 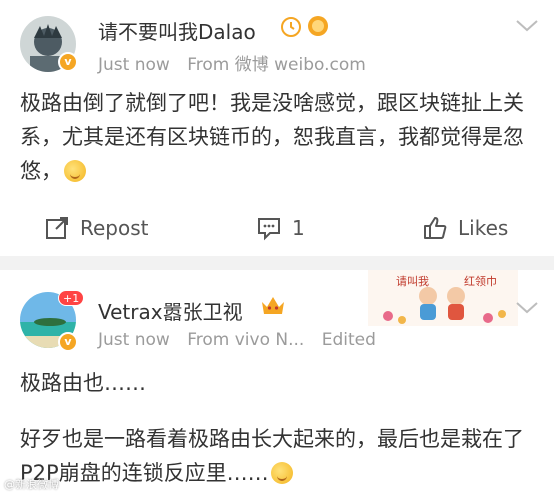 I want to click on clock-icon, so click(x=291, y=27).